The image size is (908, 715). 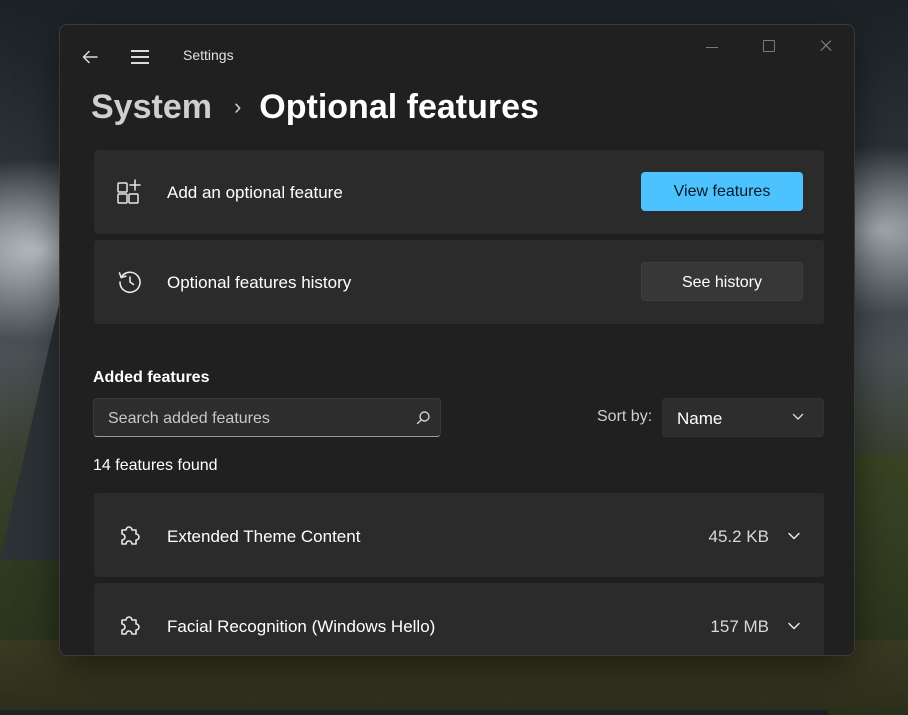 What do you see at coordinates (255, 192) in the screenshot?
I see `add-optional-feature-label: Add an optional feature` at bounding box center [255, 192].